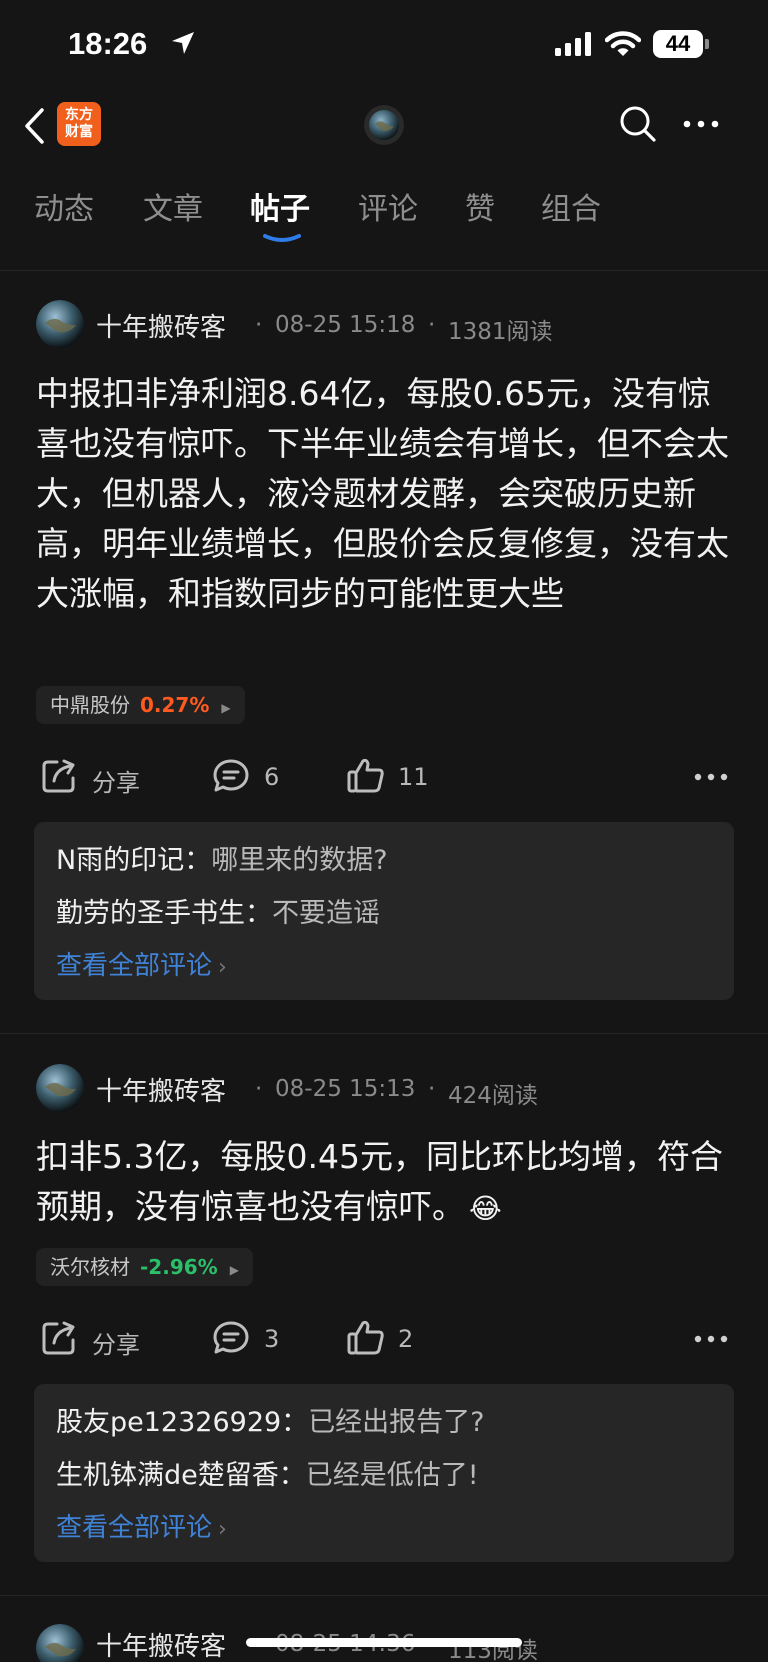  Describe the element at coordinates (396, 1339) in the screenshot. I see `like-button: 2` at that location.